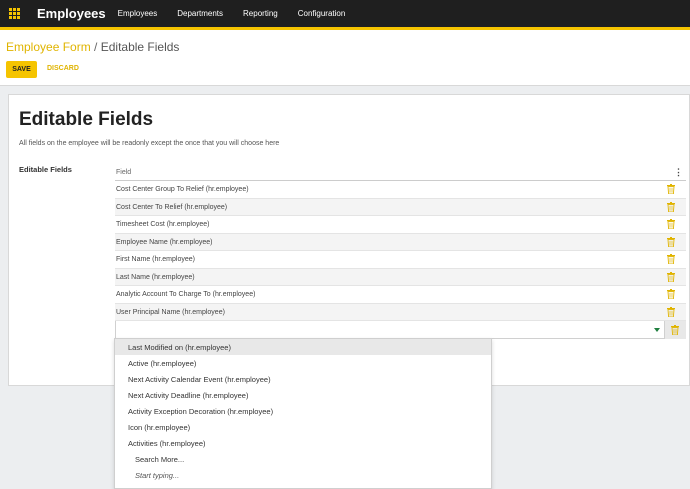 The width and height of the screenshot is (690, 489). Describe the element at coordinates (400, 277) in the screenshot. I see `table-row: Last Name (hr.employee)` at that location.